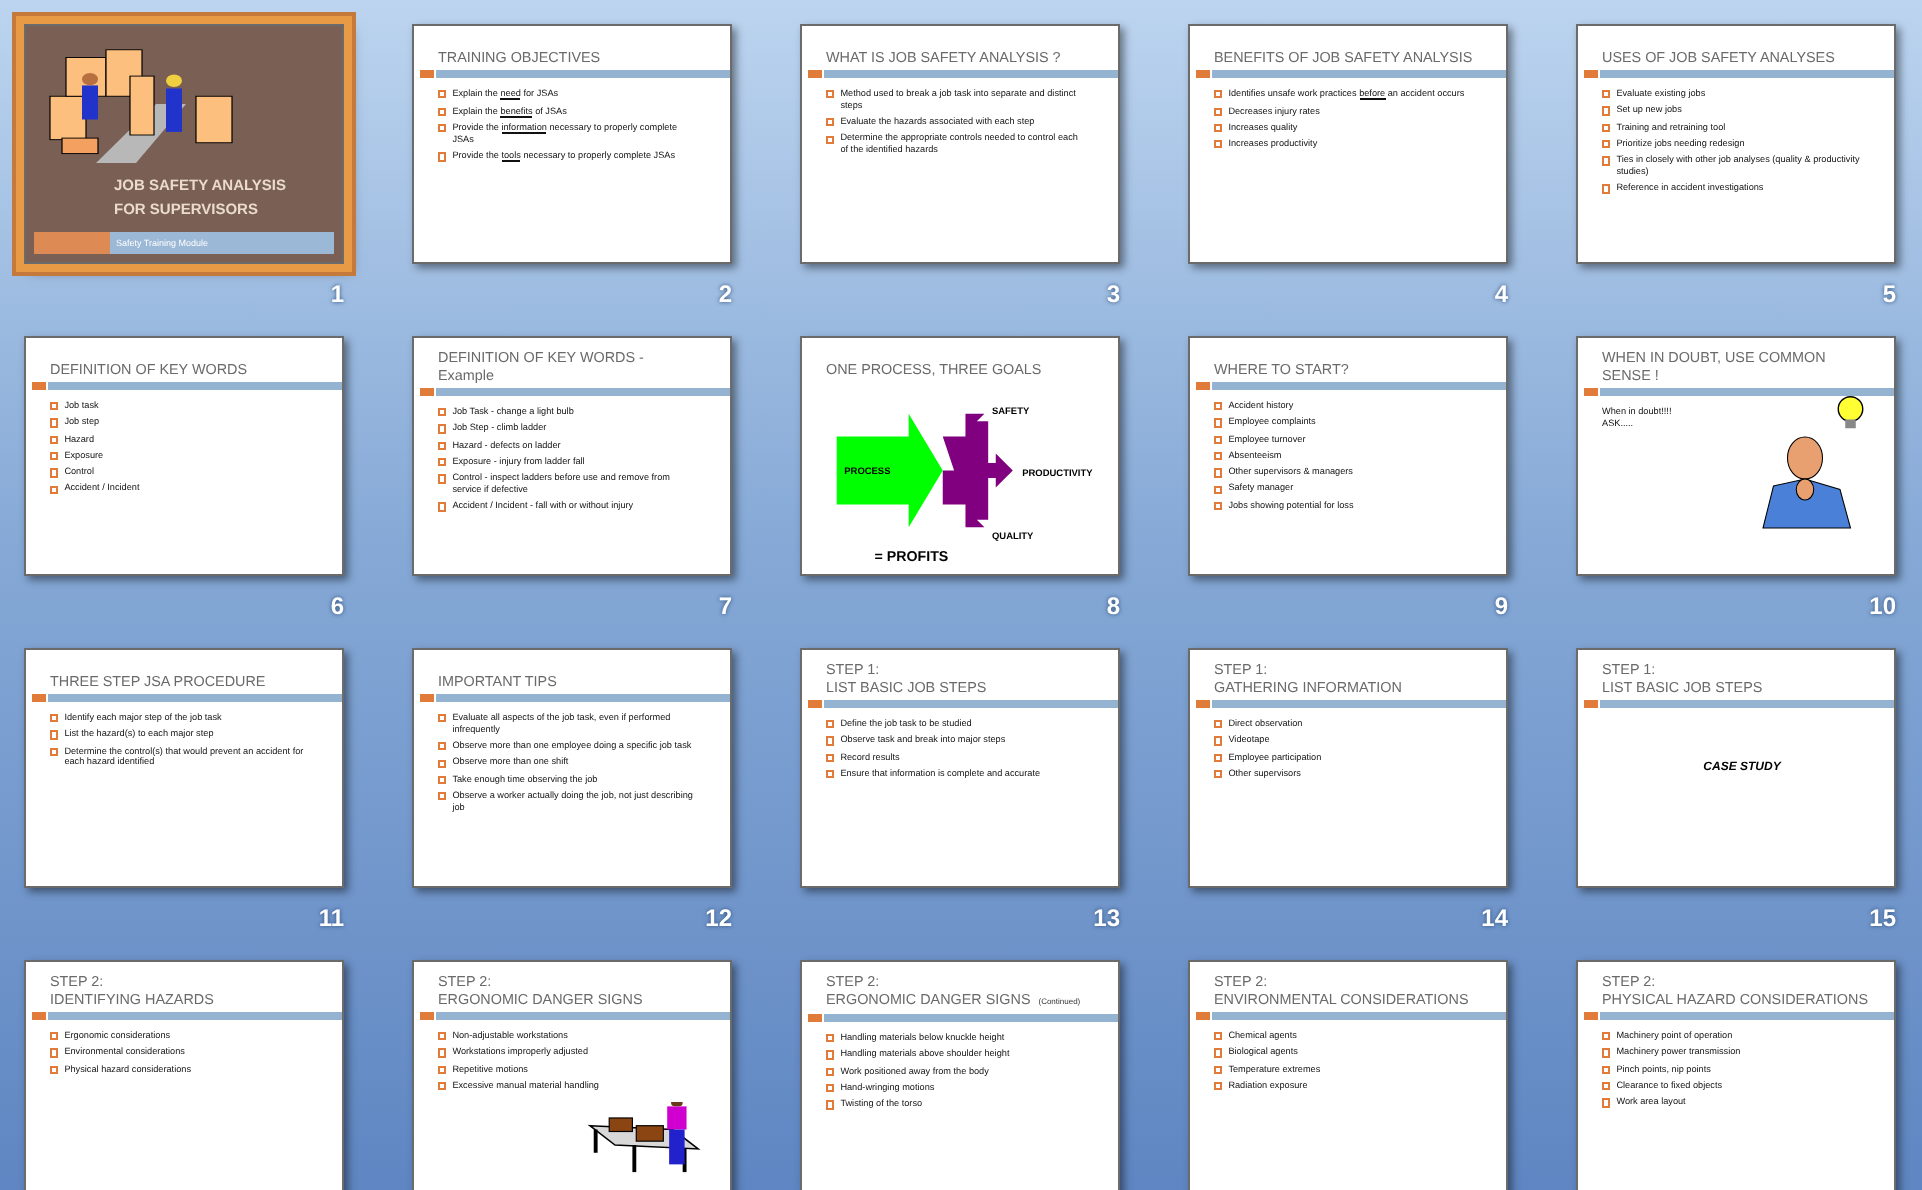 The image size is (1922, 1190). Describe the element at coordinates (1501, 294) in the screenshot. I see `slide-number: 4` at that location.